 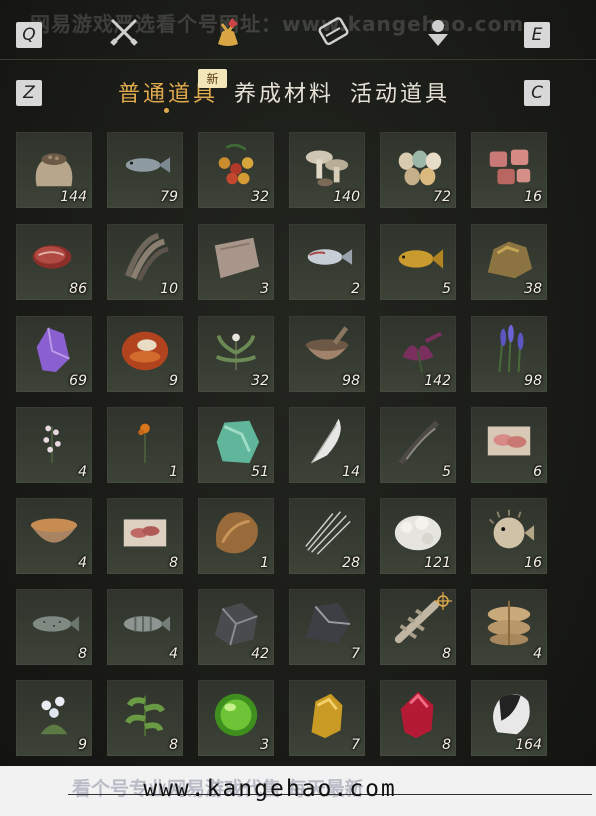 What do you see at coordinates (54, 530) in the screenshot?
I see `soup-bowl-icon` at bounding box center [54, 530].